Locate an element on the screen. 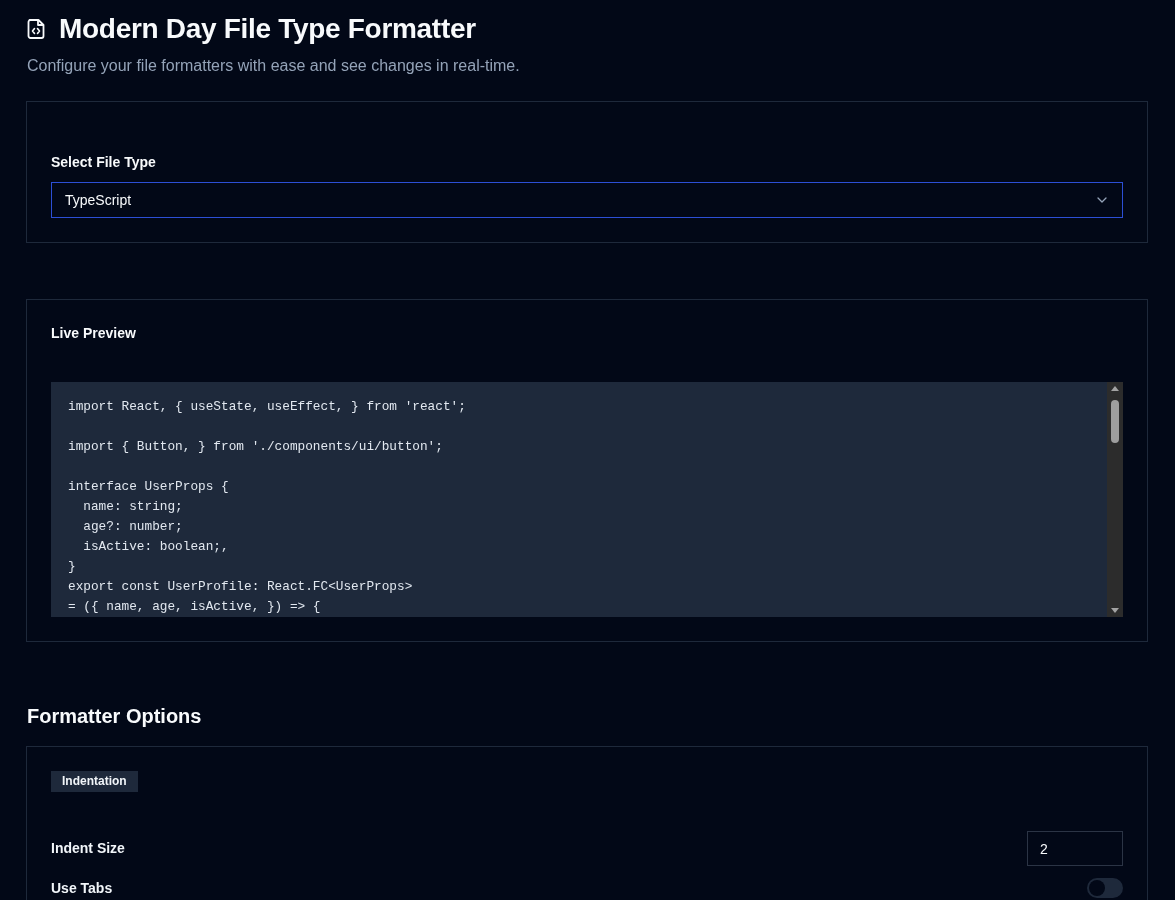  code-line: age?: number; is located at coordinates (132, 527).